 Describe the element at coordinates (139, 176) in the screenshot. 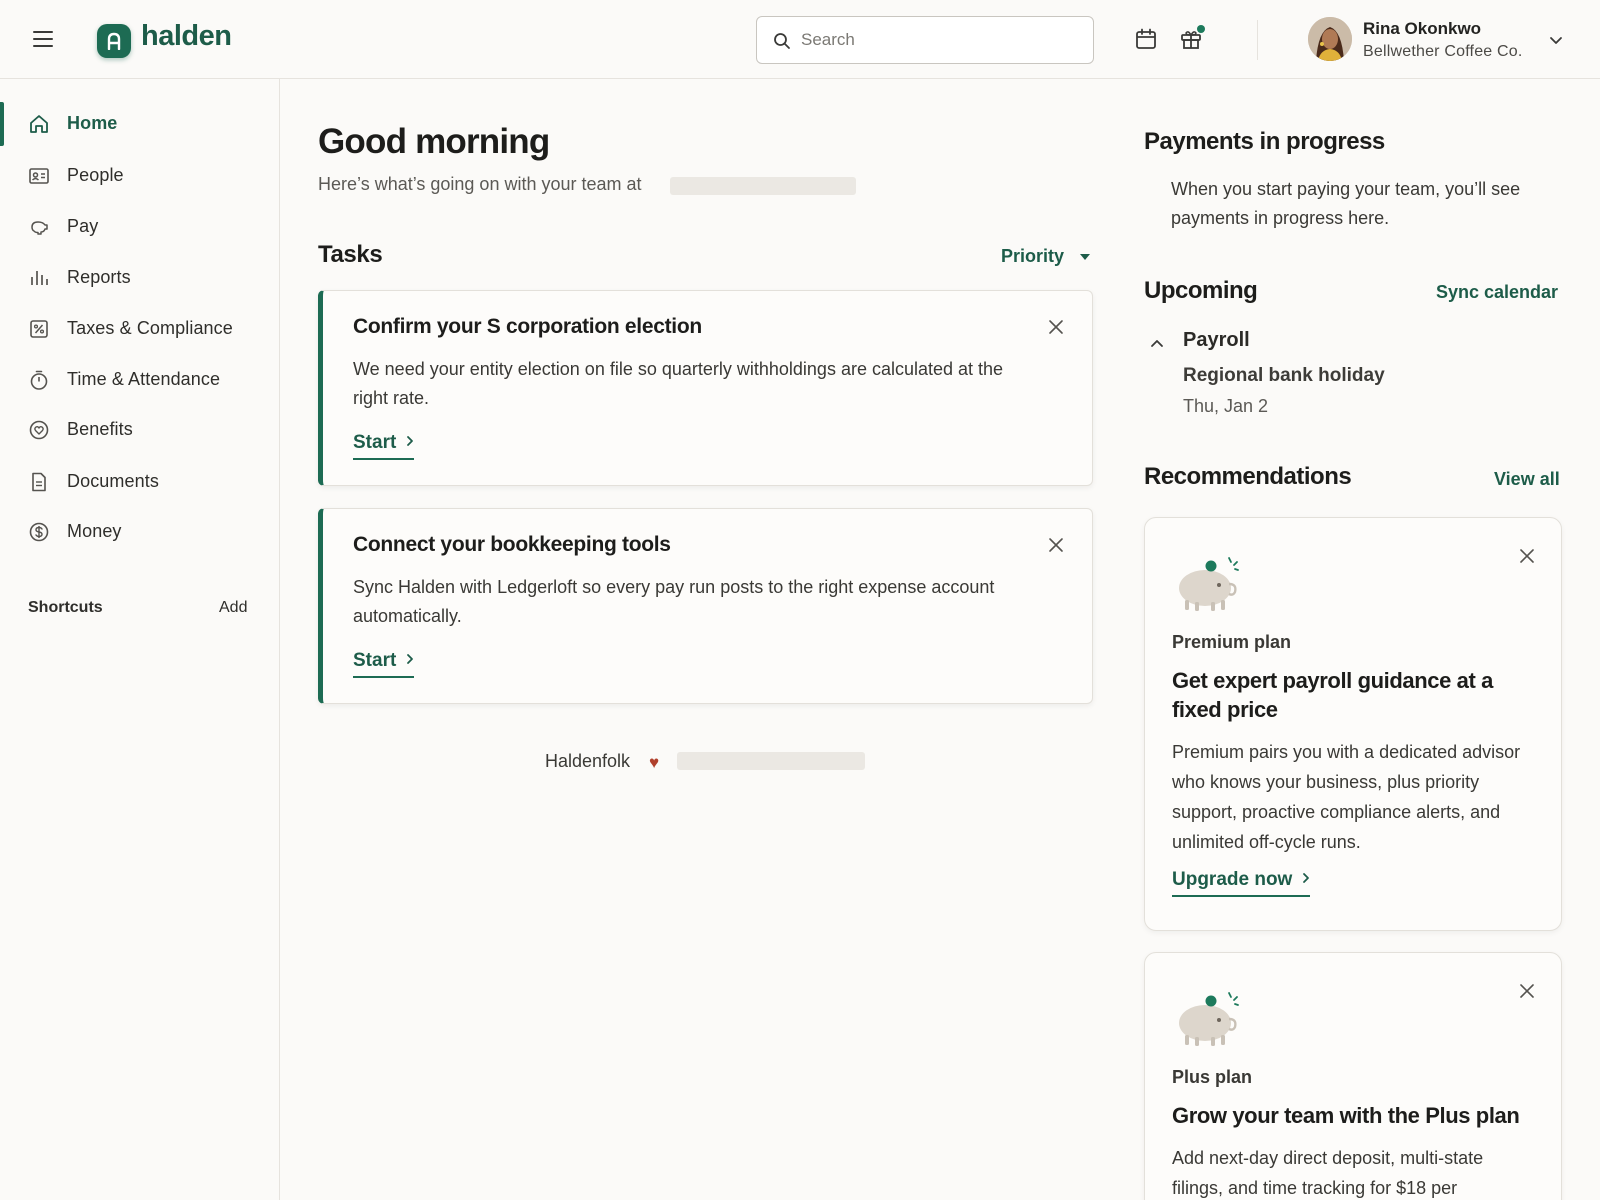

I see `sidebar-item-people: People` at that location.